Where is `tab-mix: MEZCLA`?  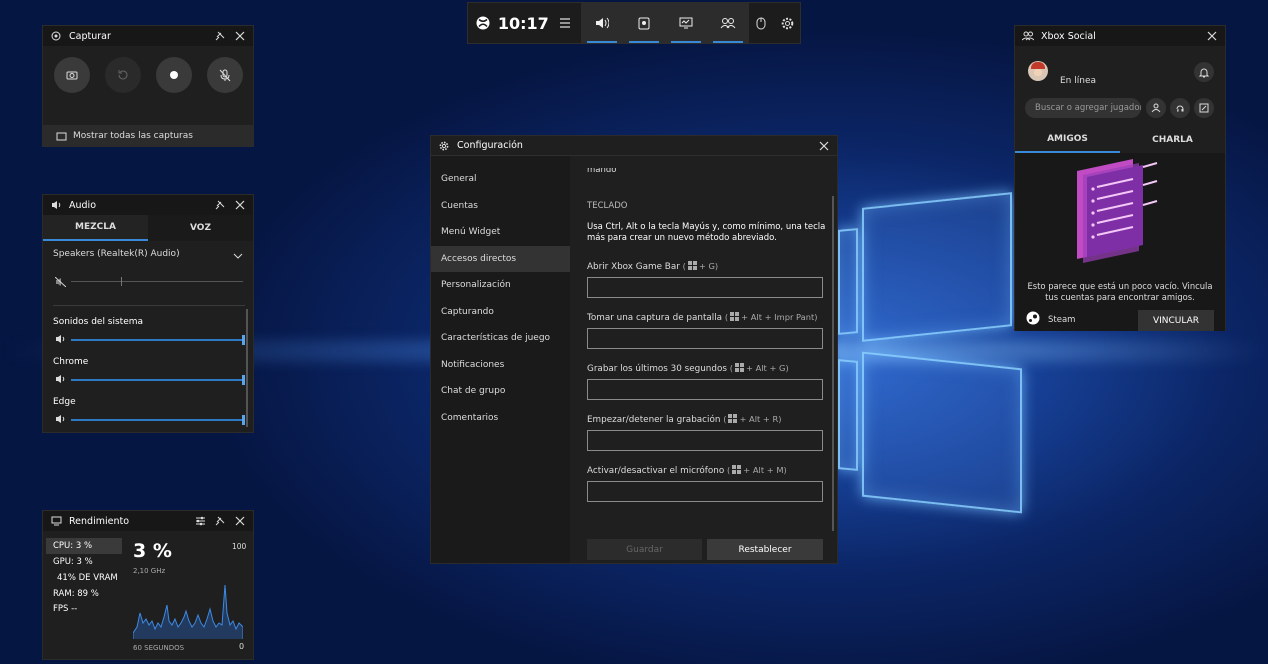 tab-mix: MEZCLA is located at coordinates (95, 228).